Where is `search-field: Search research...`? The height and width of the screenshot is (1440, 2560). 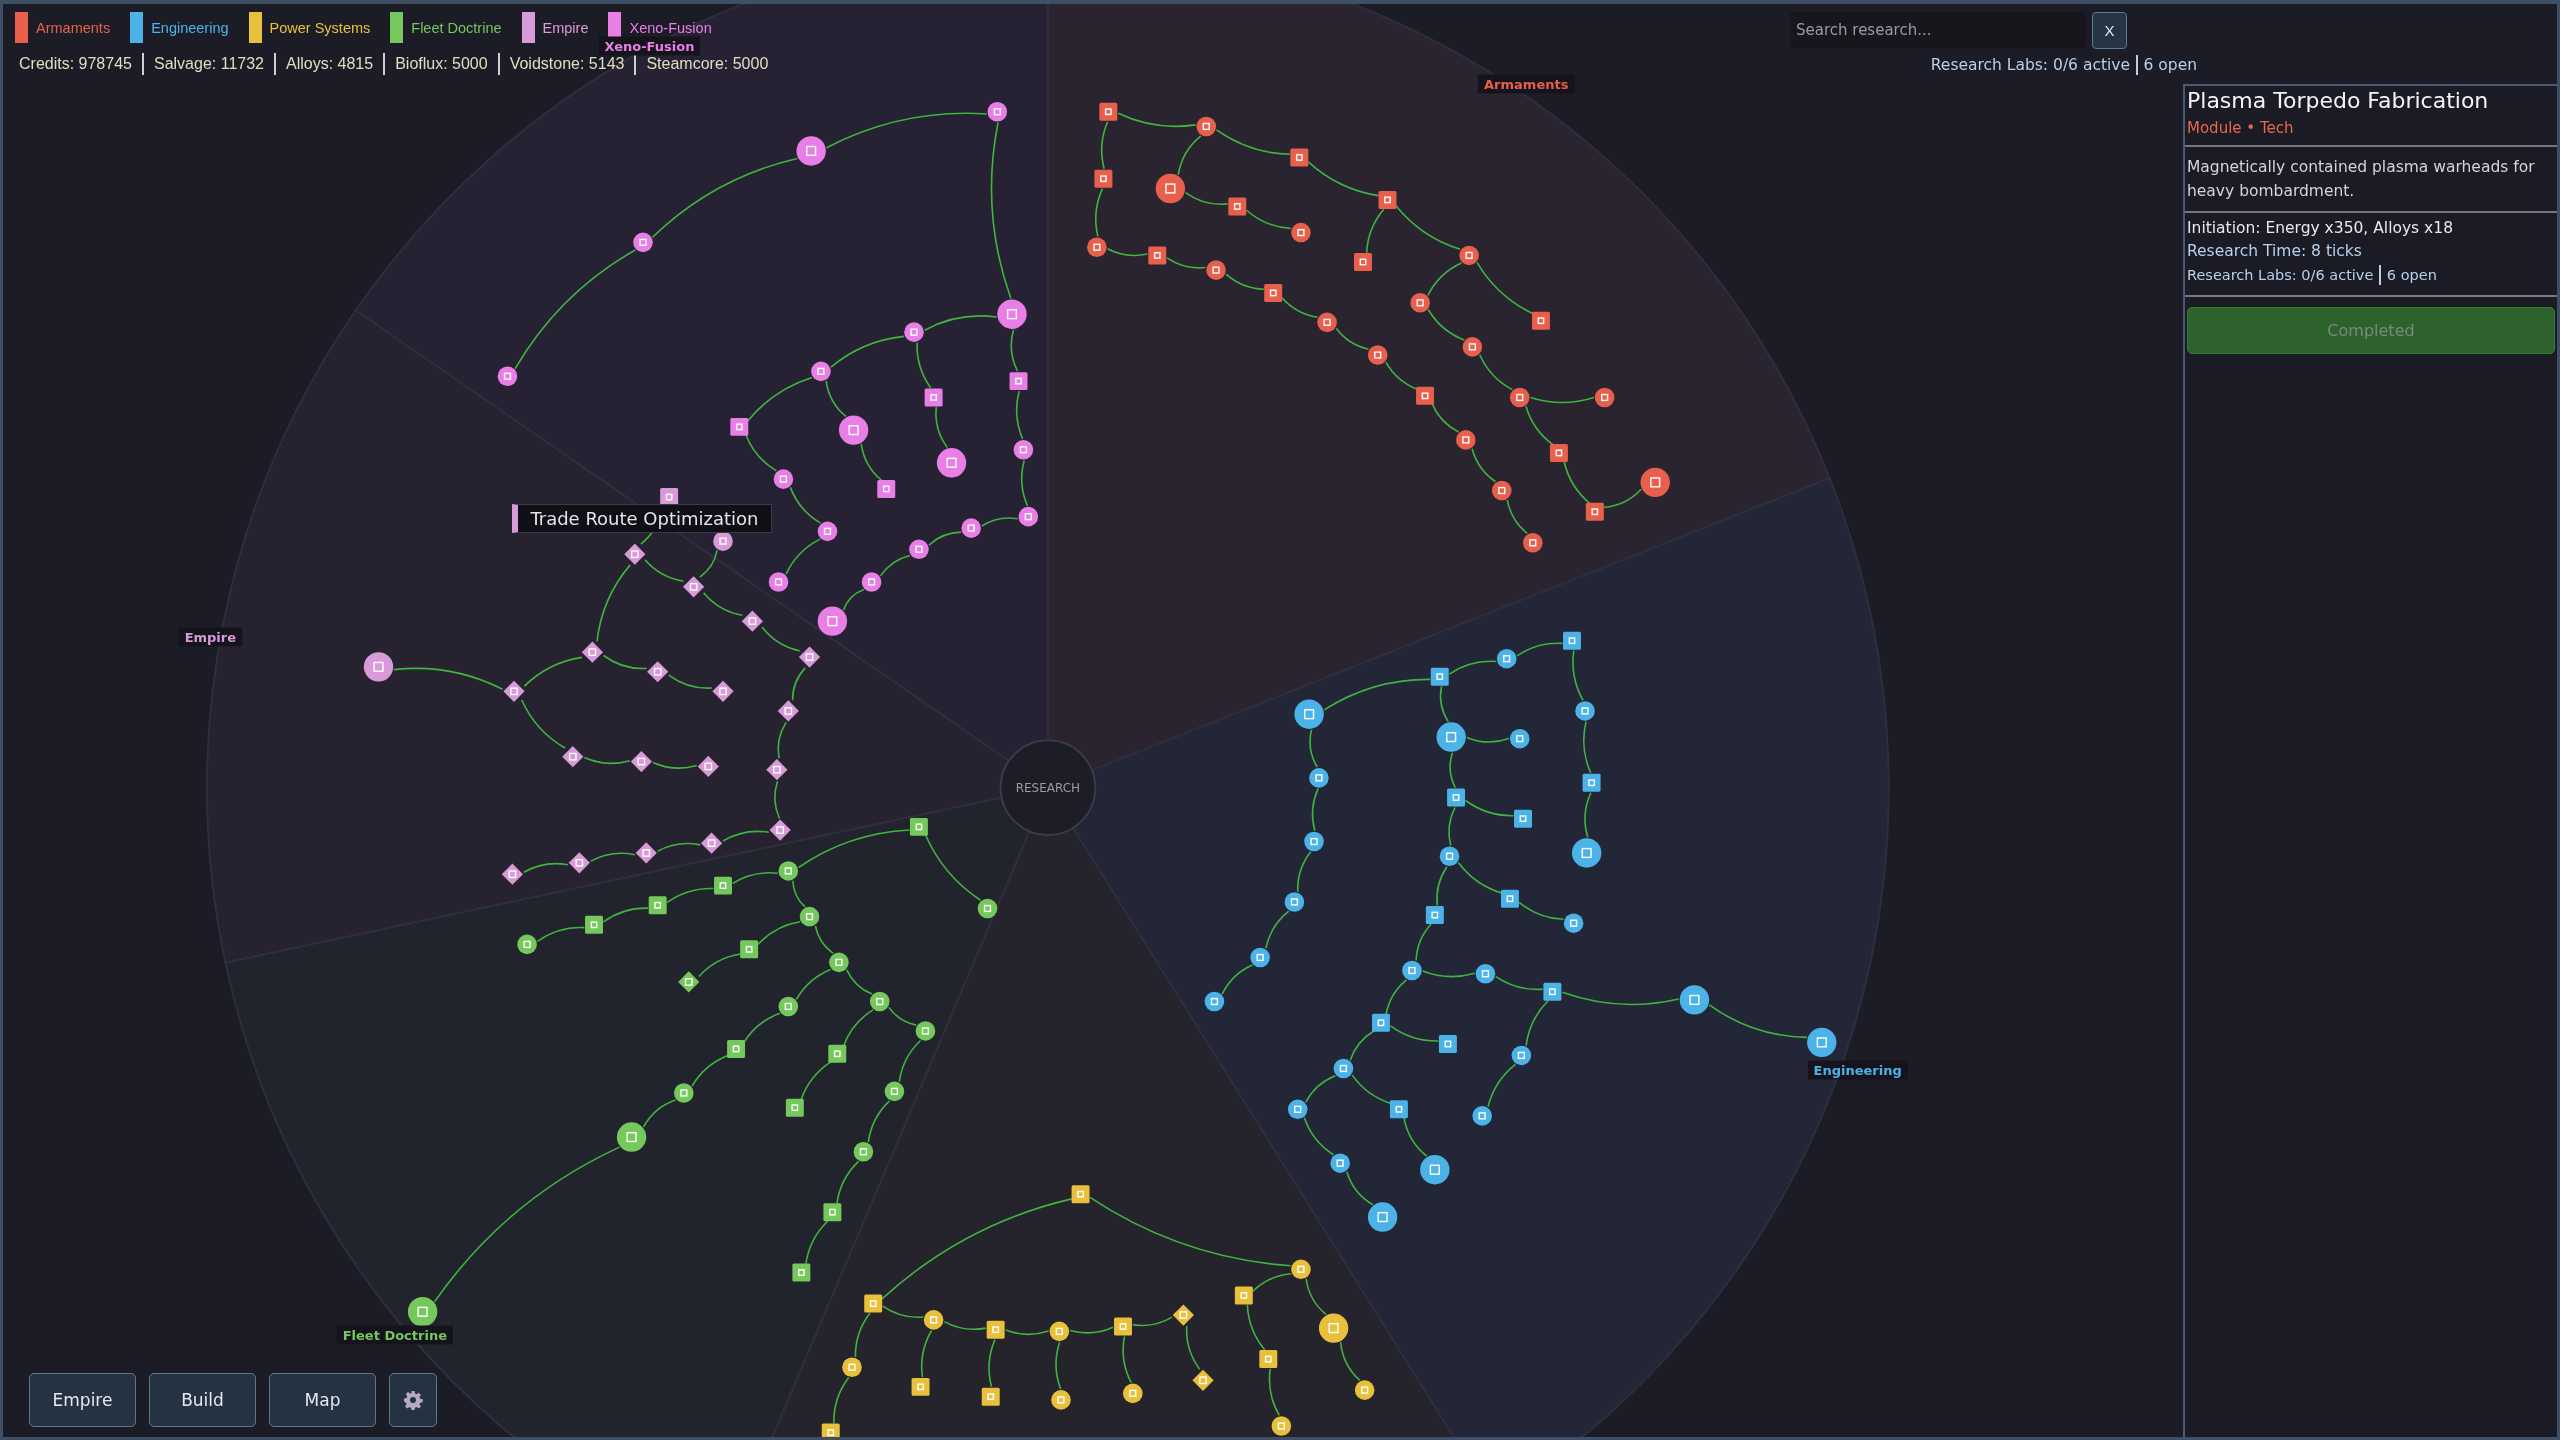
search-field: Search research... is located at coordinates (1938, 30).